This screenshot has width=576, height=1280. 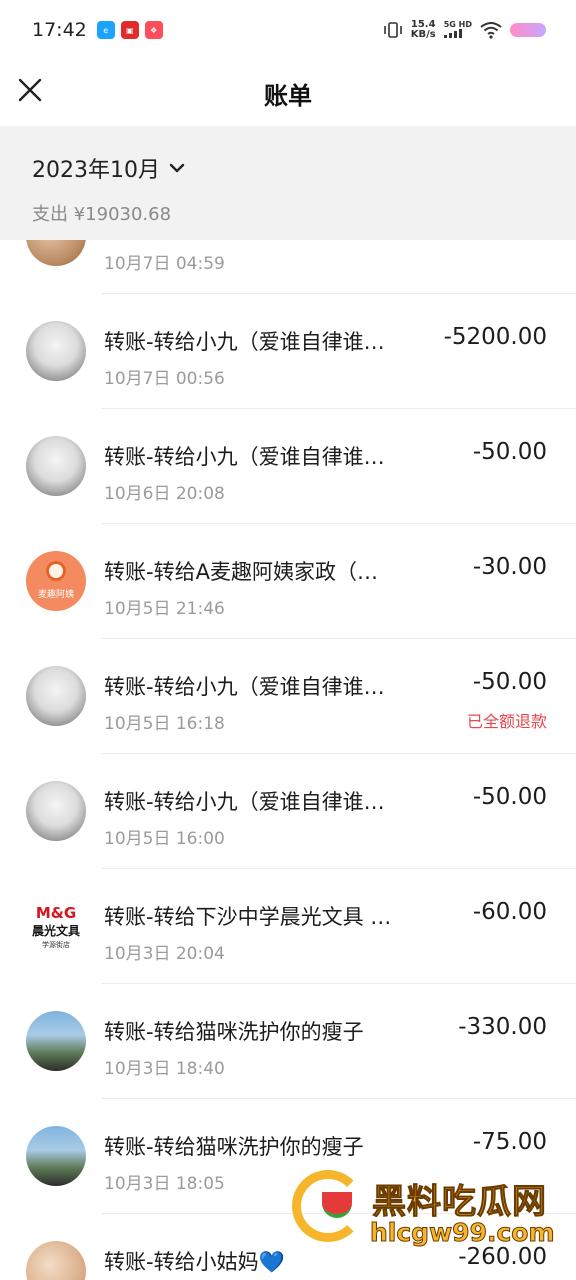 I want to click on transaction-row: 转账-转给猫咪洗护你的瘦子 10月3日 18:05 -75.00, so click(x=288, y=1156).